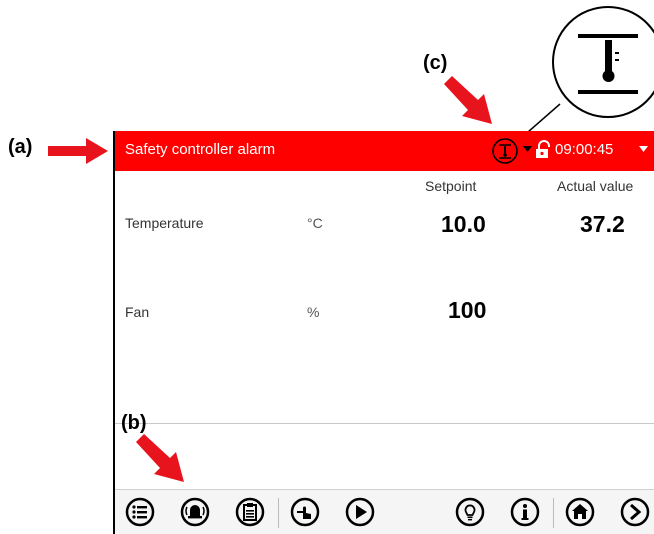 The height and width of the screenshot is (534, 654). What do you see at coordinates (467, 310) in the screenshot?
I see `fan-setpoint: 100` at bounding box center [467, 310].